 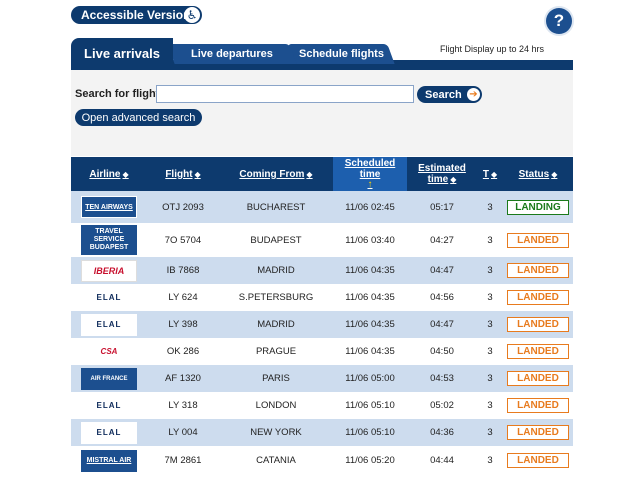 I want to click on sort-ascending-icon: ↑, so click(x=370, y=184).